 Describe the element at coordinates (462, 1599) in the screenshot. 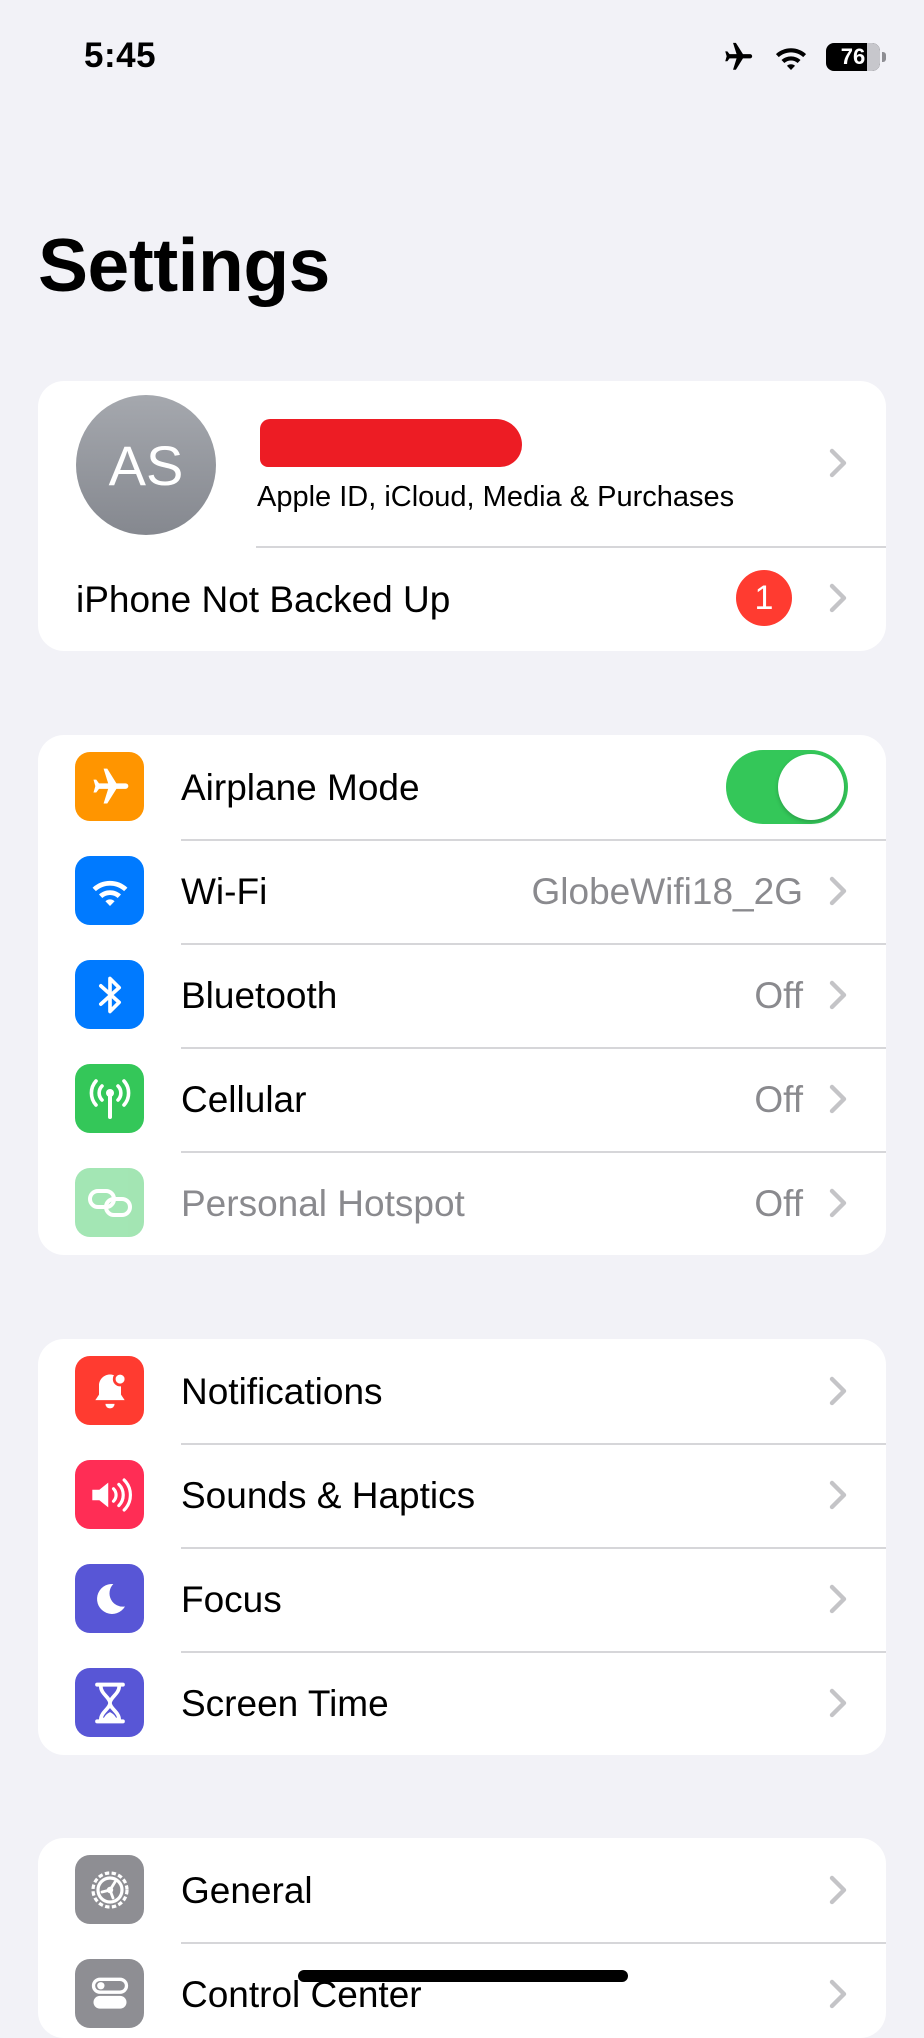

I see `focus-row: Focus` at that location.